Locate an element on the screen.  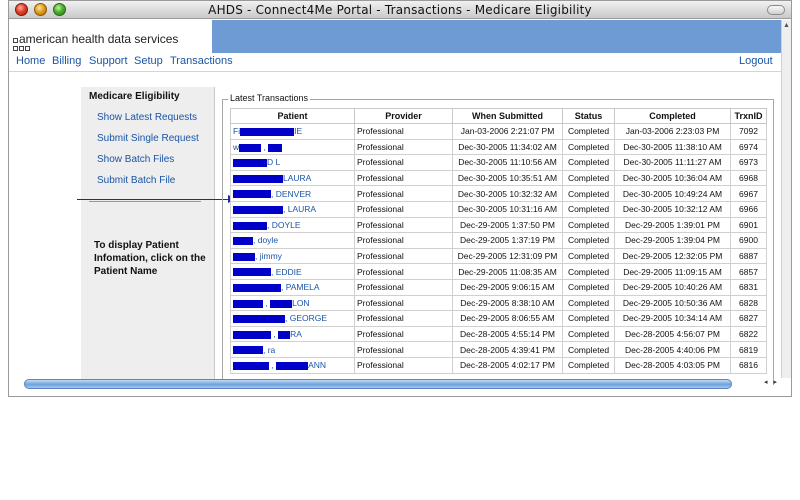
patient-name-link: Fi IE is located at coordinates (267, 131).